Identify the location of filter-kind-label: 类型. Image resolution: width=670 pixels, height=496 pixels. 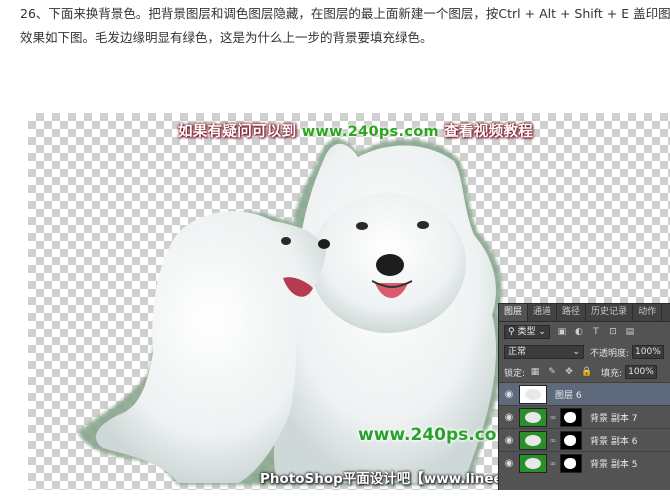
(526, 332).